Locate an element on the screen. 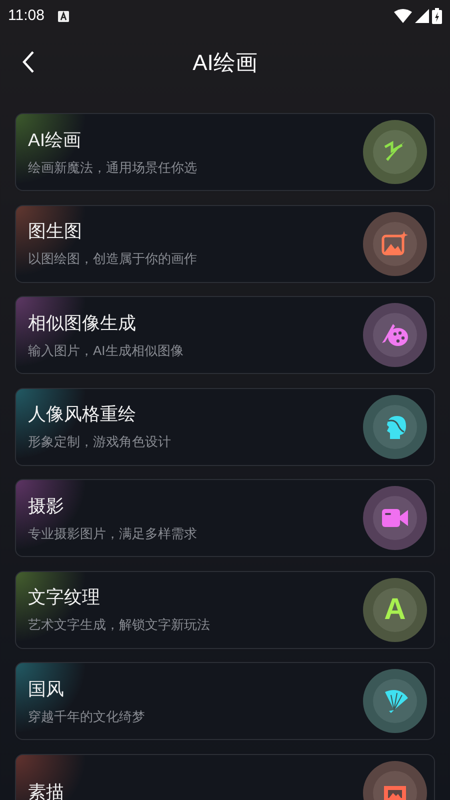 This screenshot has height=800, width=450. wifi-icon is located at coordinates (403, 16).